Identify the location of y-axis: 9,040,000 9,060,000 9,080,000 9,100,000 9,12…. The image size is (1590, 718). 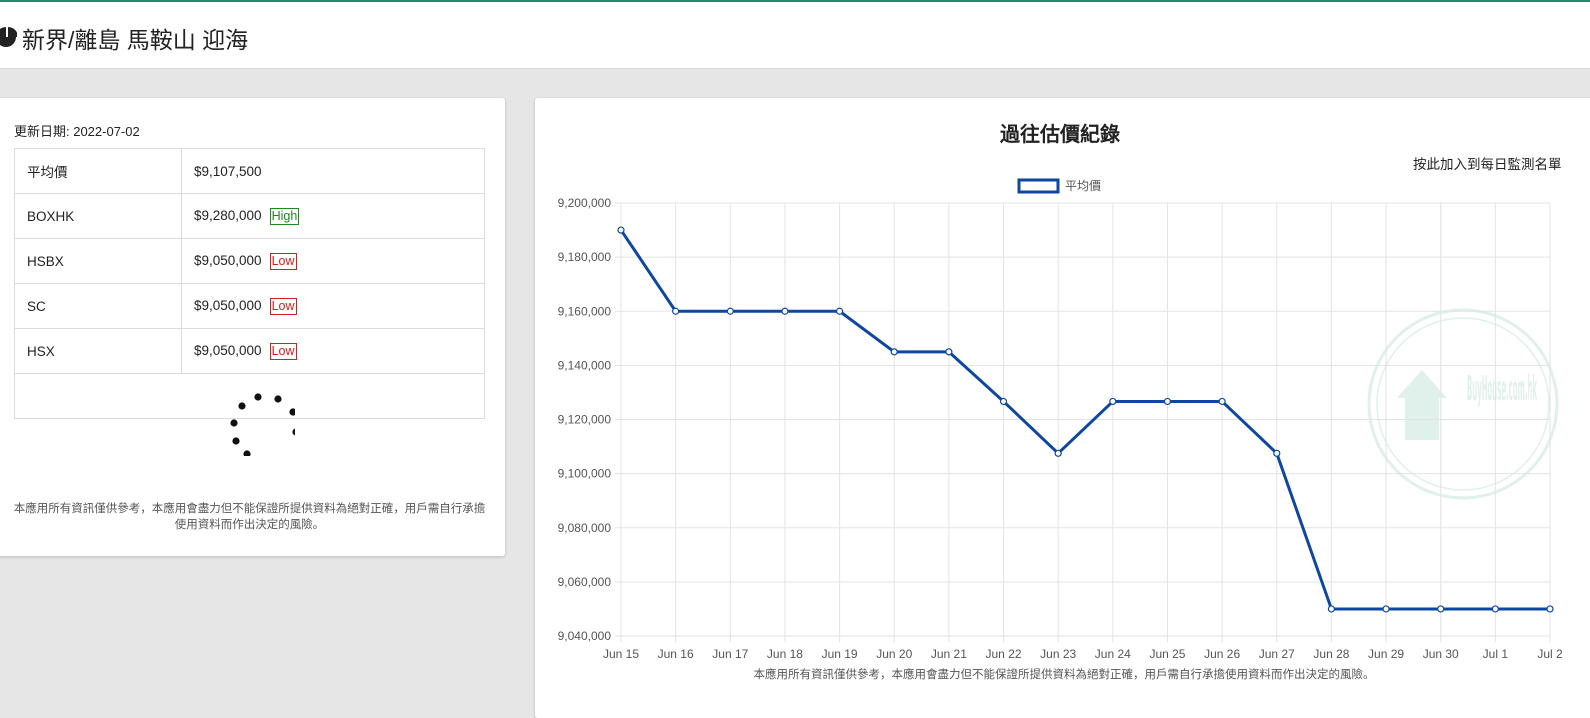
(585, 419).